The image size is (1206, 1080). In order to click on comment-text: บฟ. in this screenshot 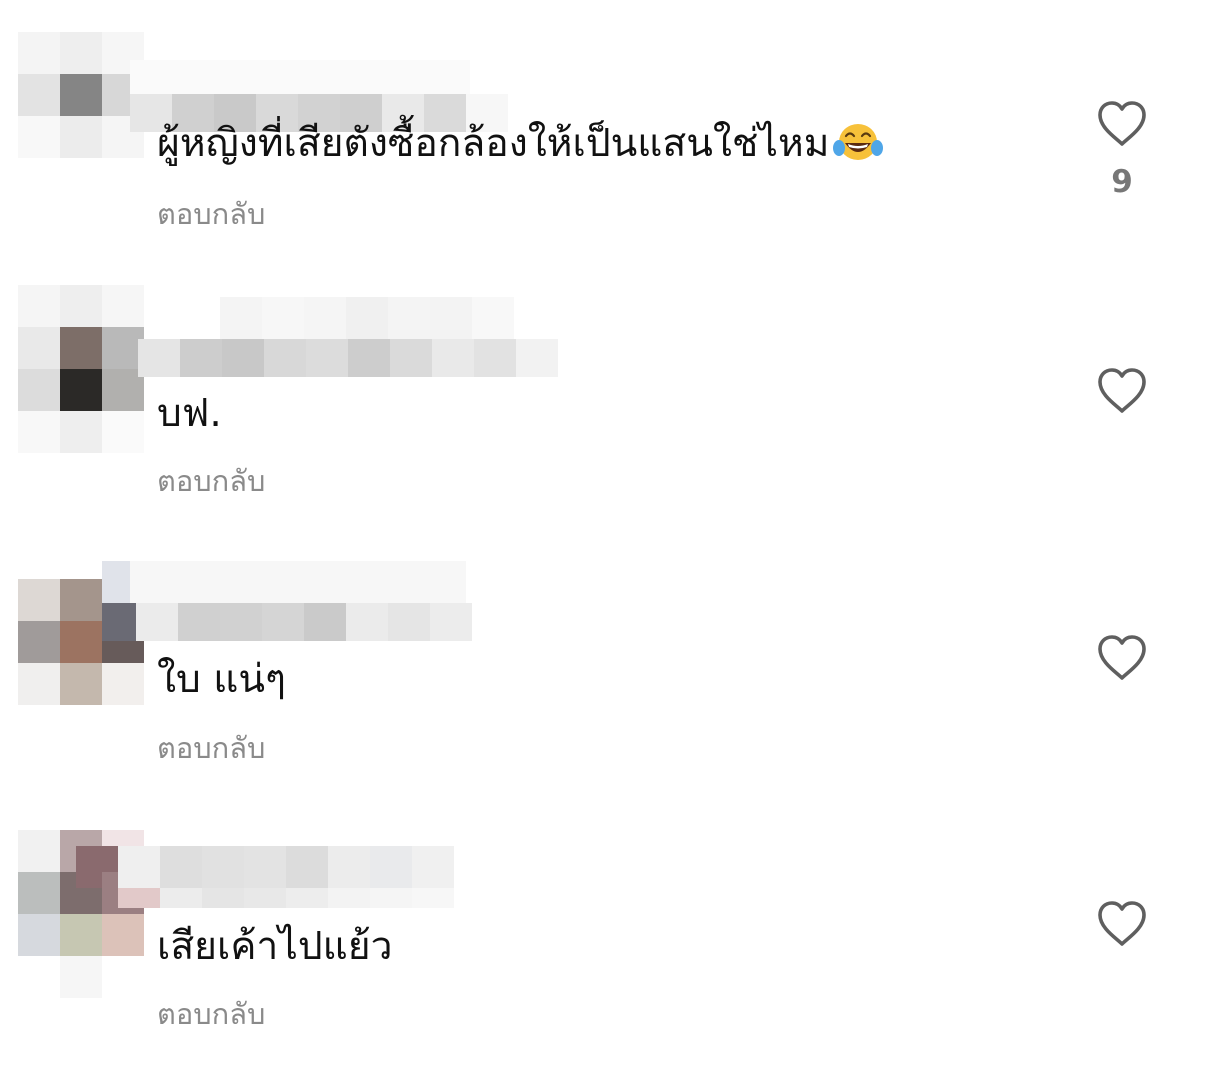, I will do `click(189, 413)`.